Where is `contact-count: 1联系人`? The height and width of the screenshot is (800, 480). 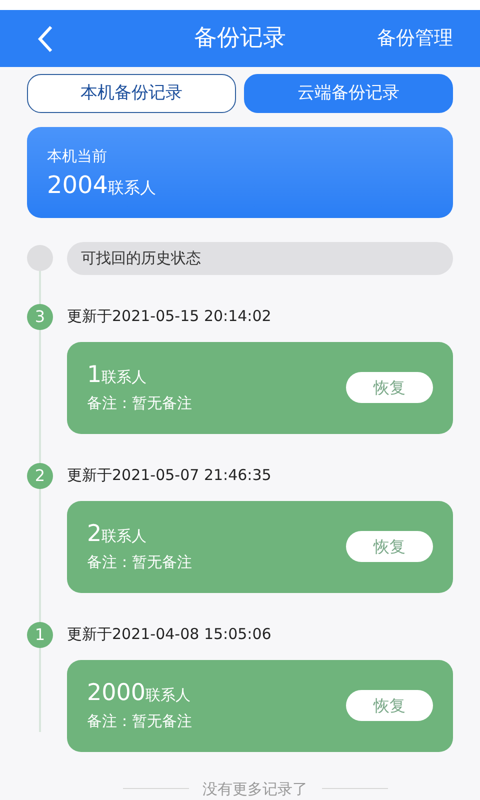 contact-count: 1联系人 is located at coordinates (117, 375).